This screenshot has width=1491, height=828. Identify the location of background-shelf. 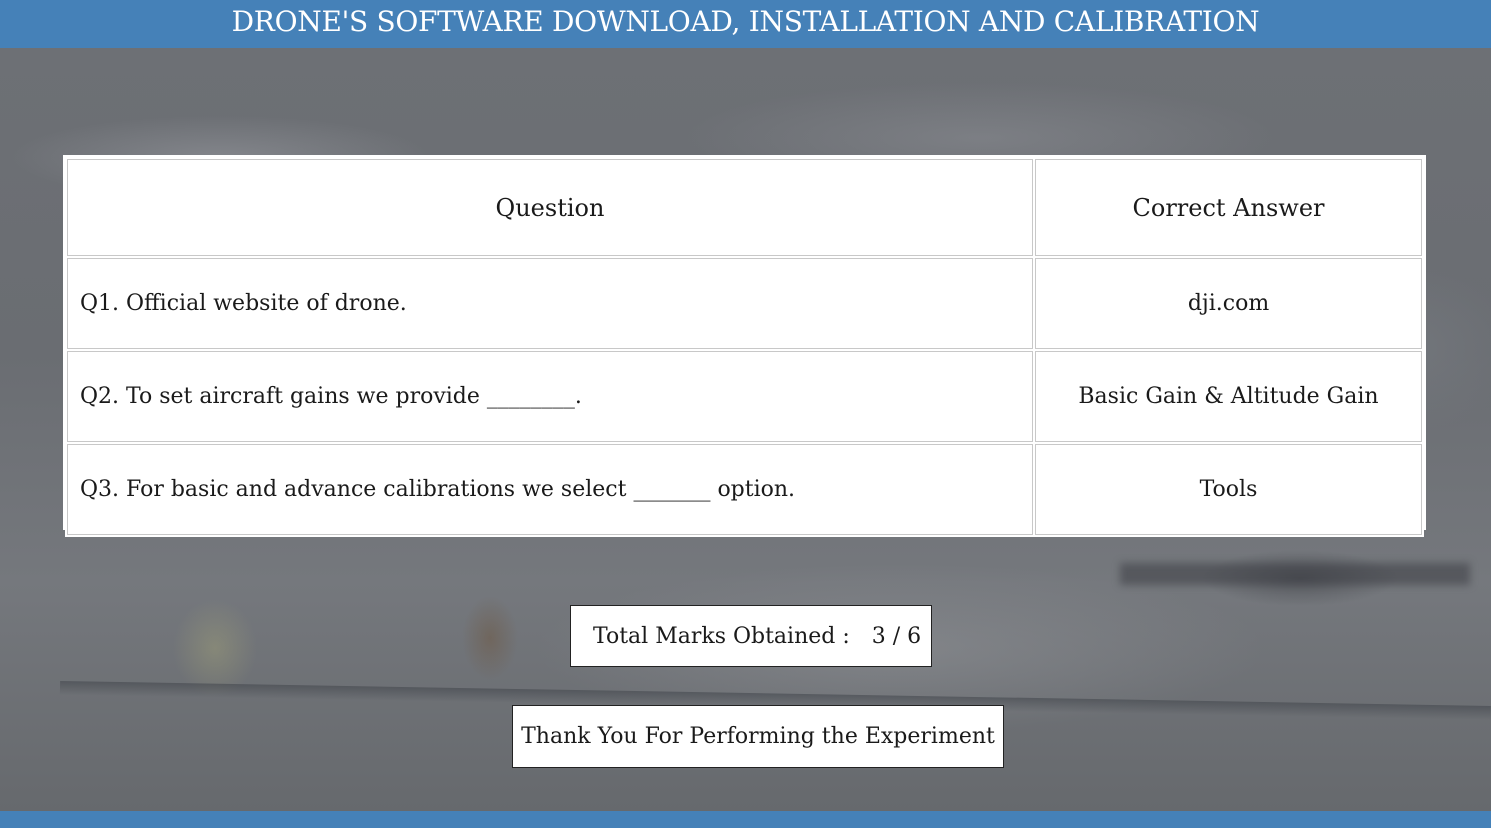
(1295, 574).